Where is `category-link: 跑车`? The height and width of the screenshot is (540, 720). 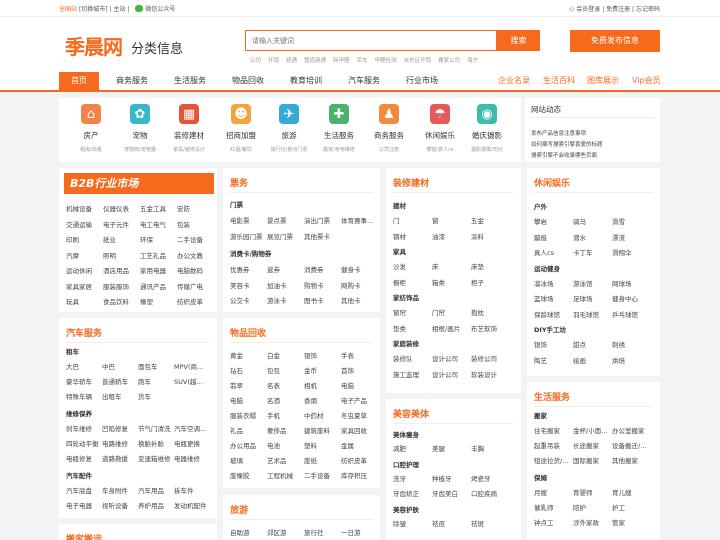
category-link: 跑车 is located at coordinates (156, 381).